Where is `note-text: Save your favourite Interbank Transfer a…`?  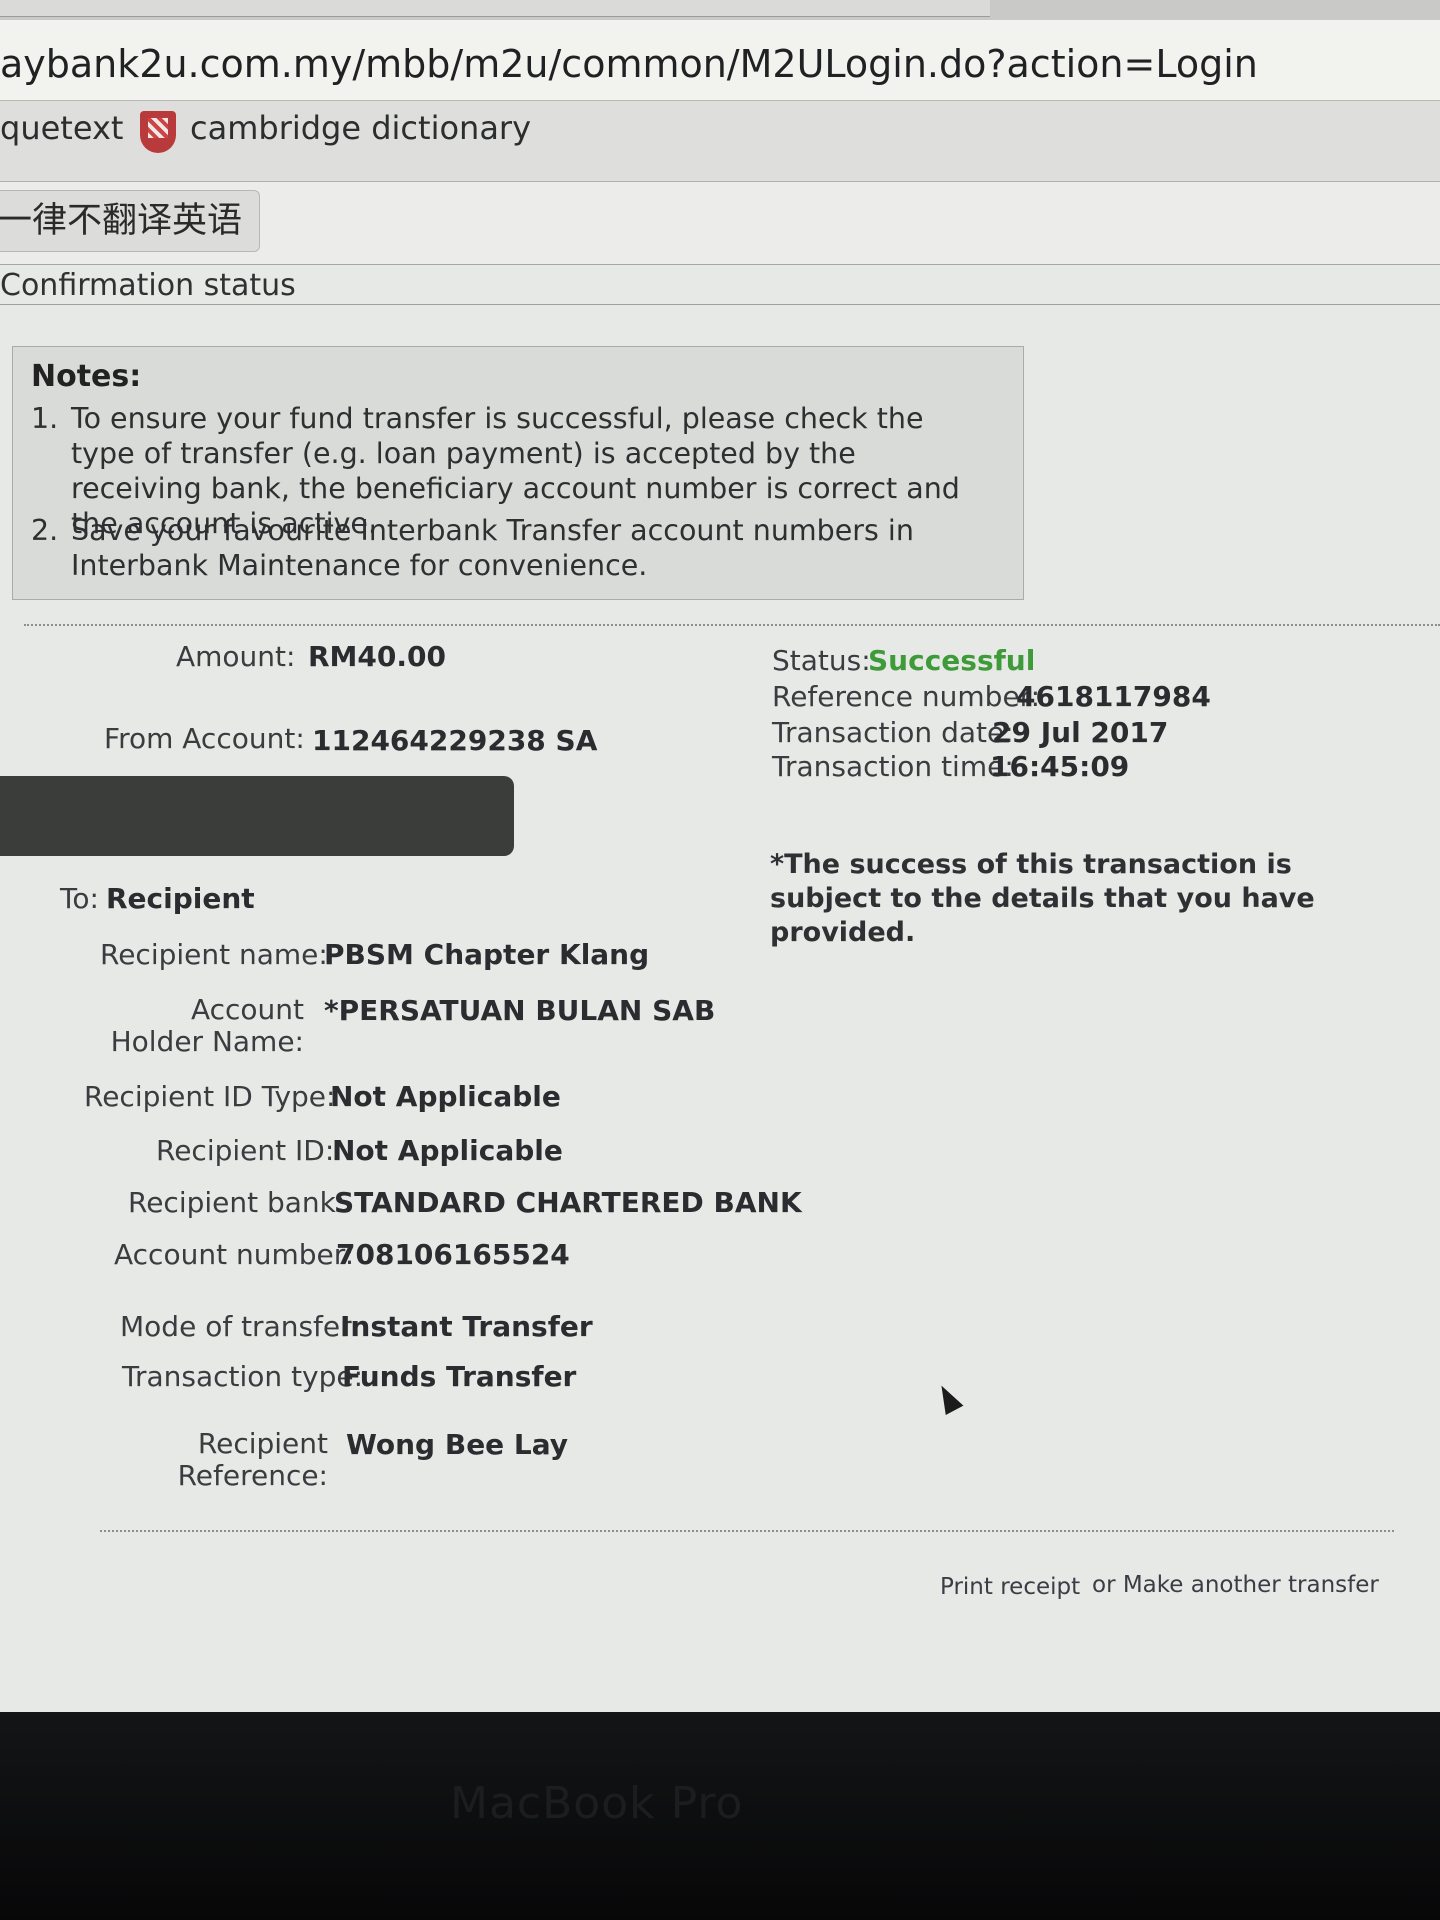 note-text: Save your favourite Interbank Transfer a… is located at coordinates (492, 548).